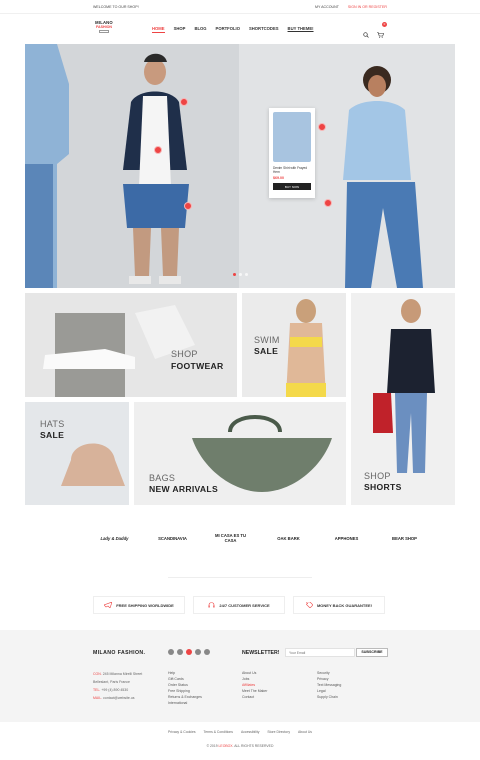 This screenshot has width=480, height=760. What do you see at coordinates (403, 399) in the screenshot?
I see `banner-shorts: SHOP SHORTS` at bounding box center [403, 399].